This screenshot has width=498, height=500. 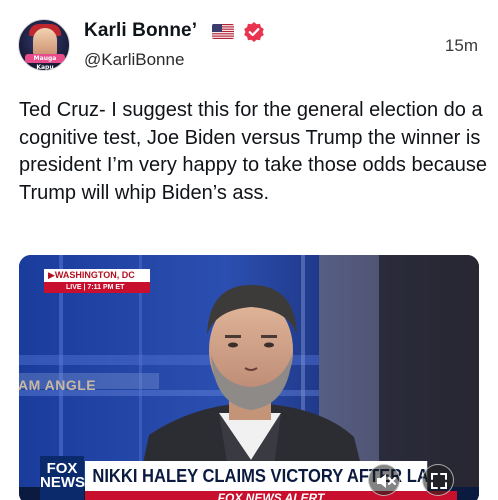 I want to click on live-text: LIVE, so click(x=74, y=287).